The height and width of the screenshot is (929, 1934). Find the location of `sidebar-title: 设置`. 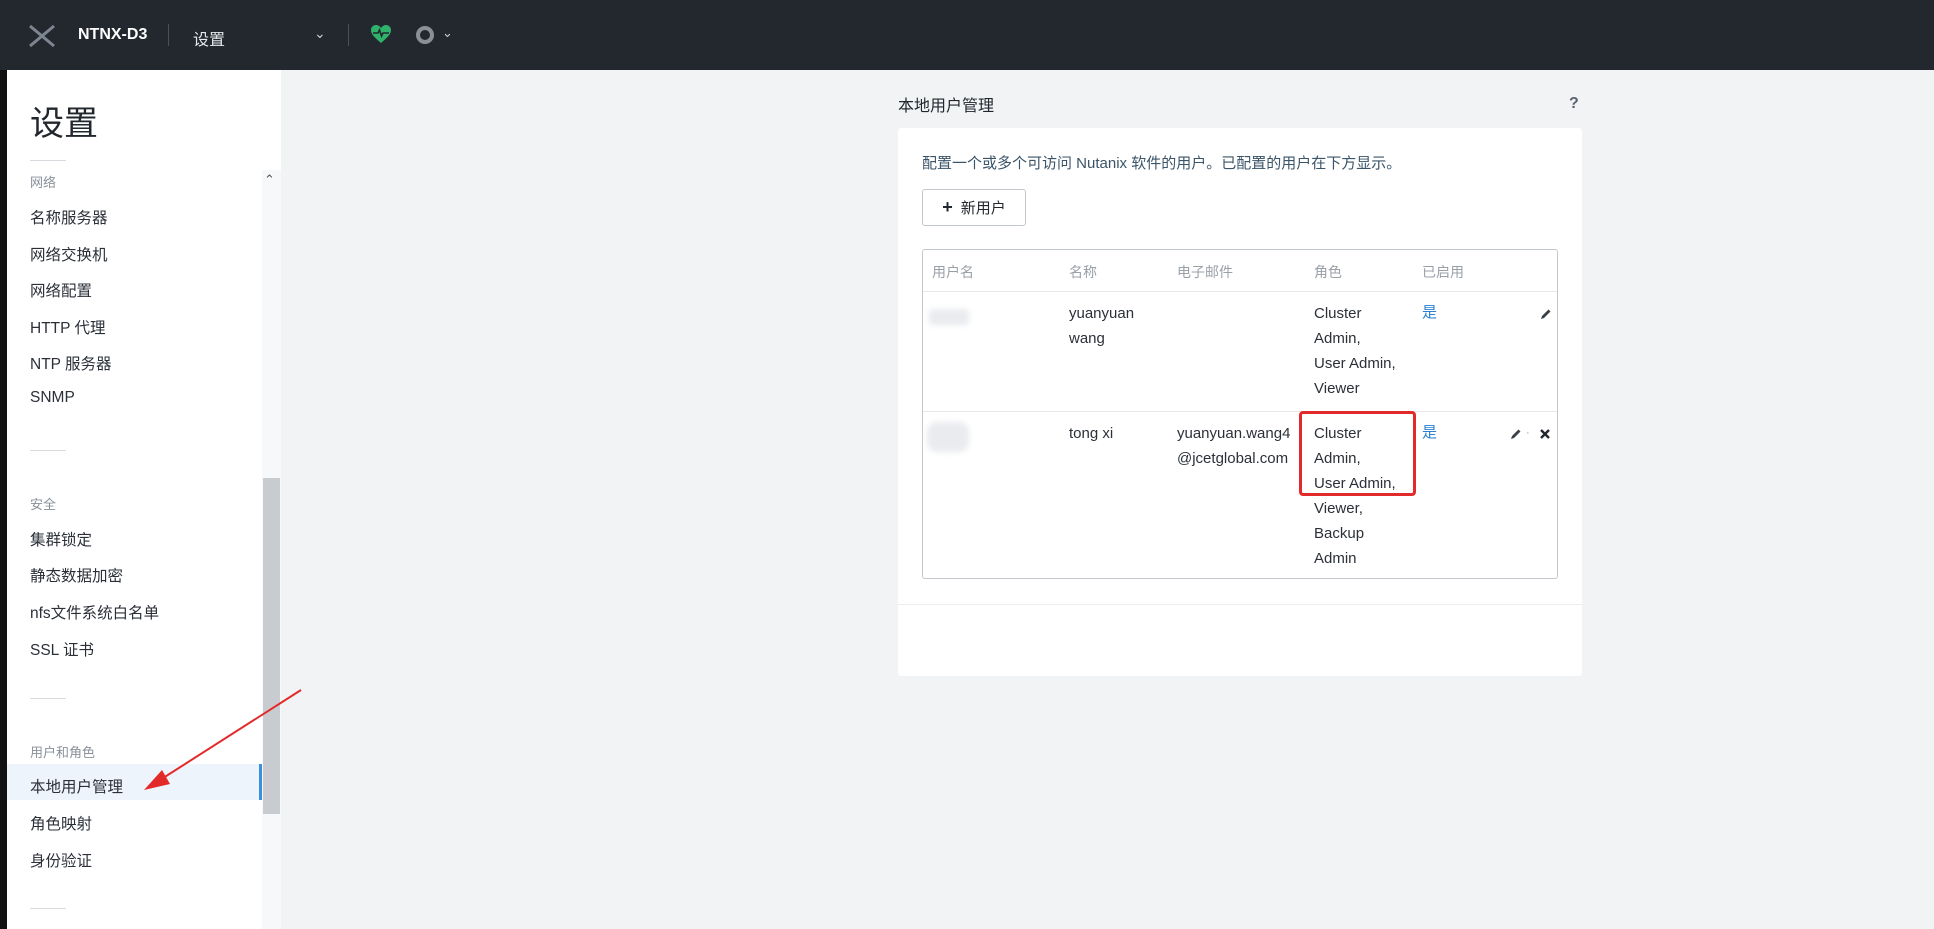

sidebar-title: 设置 is located at coordinates (64, 124).